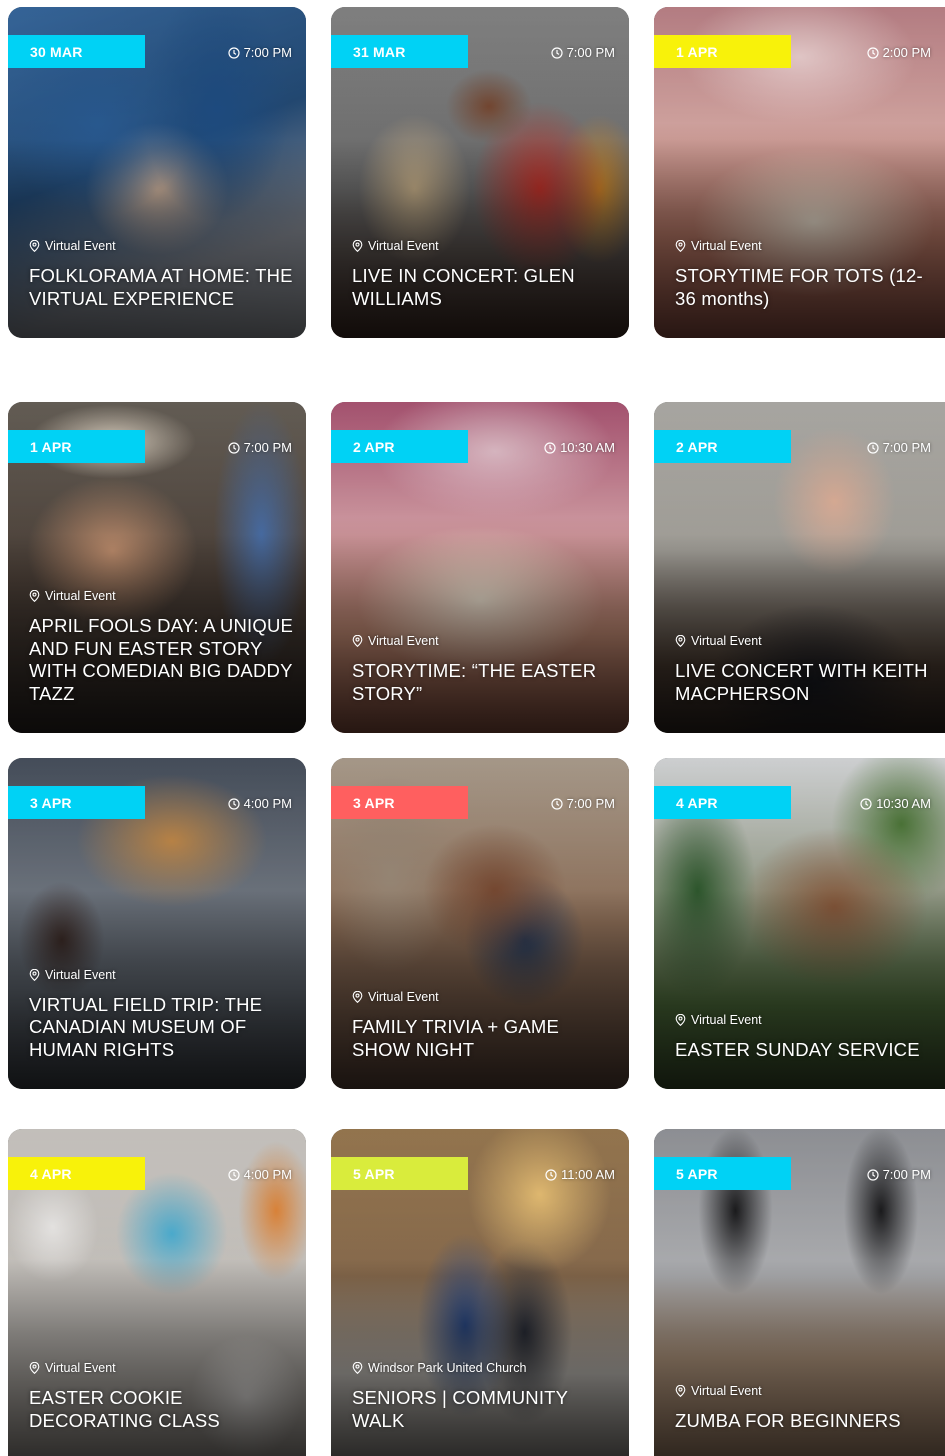  What do you see at coordinates (804, 1408) in the screenshot?
I see `event-info: Virtual Event ZUMBA FOR BEGINNERS` at bounding box center [804, 1408].